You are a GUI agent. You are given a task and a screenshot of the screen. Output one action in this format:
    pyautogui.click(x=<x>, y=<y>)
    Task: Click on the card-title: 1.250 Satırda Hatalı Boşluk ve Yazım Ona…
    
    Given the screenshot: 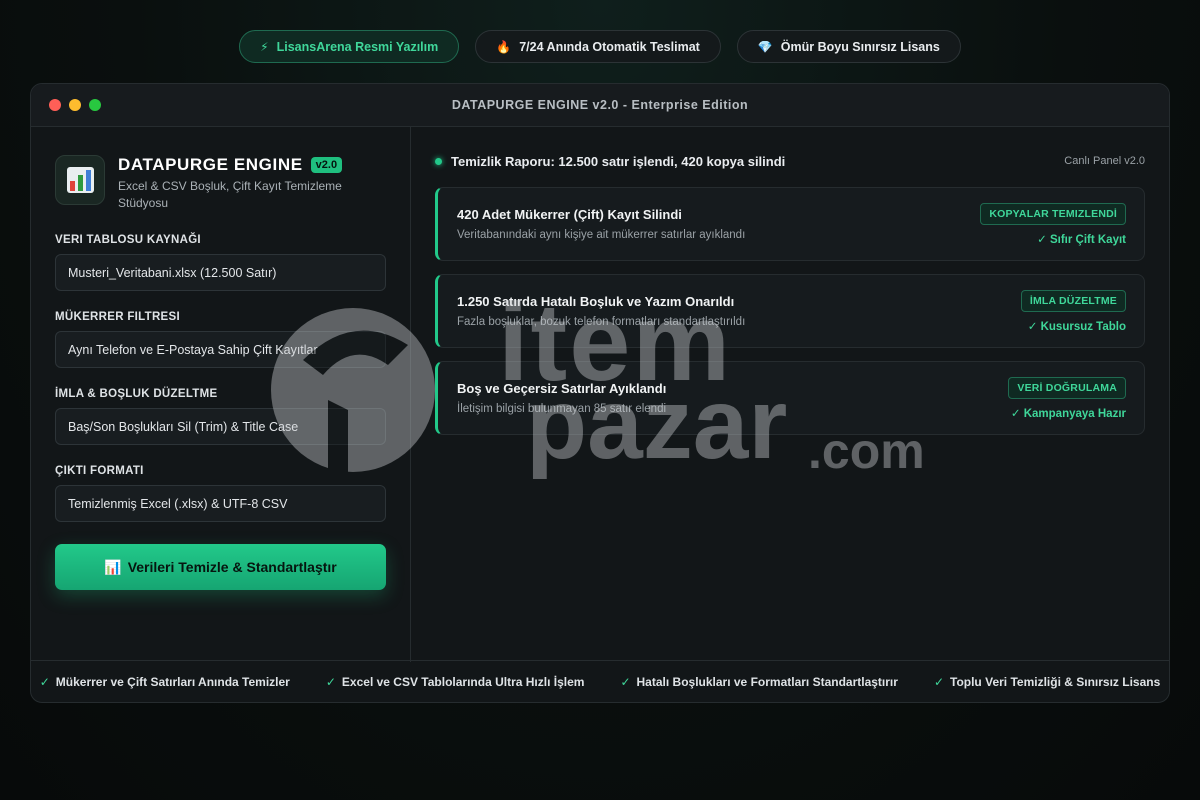 What is the action you would take?
    pyautogui.click(x=596, y=301)
    